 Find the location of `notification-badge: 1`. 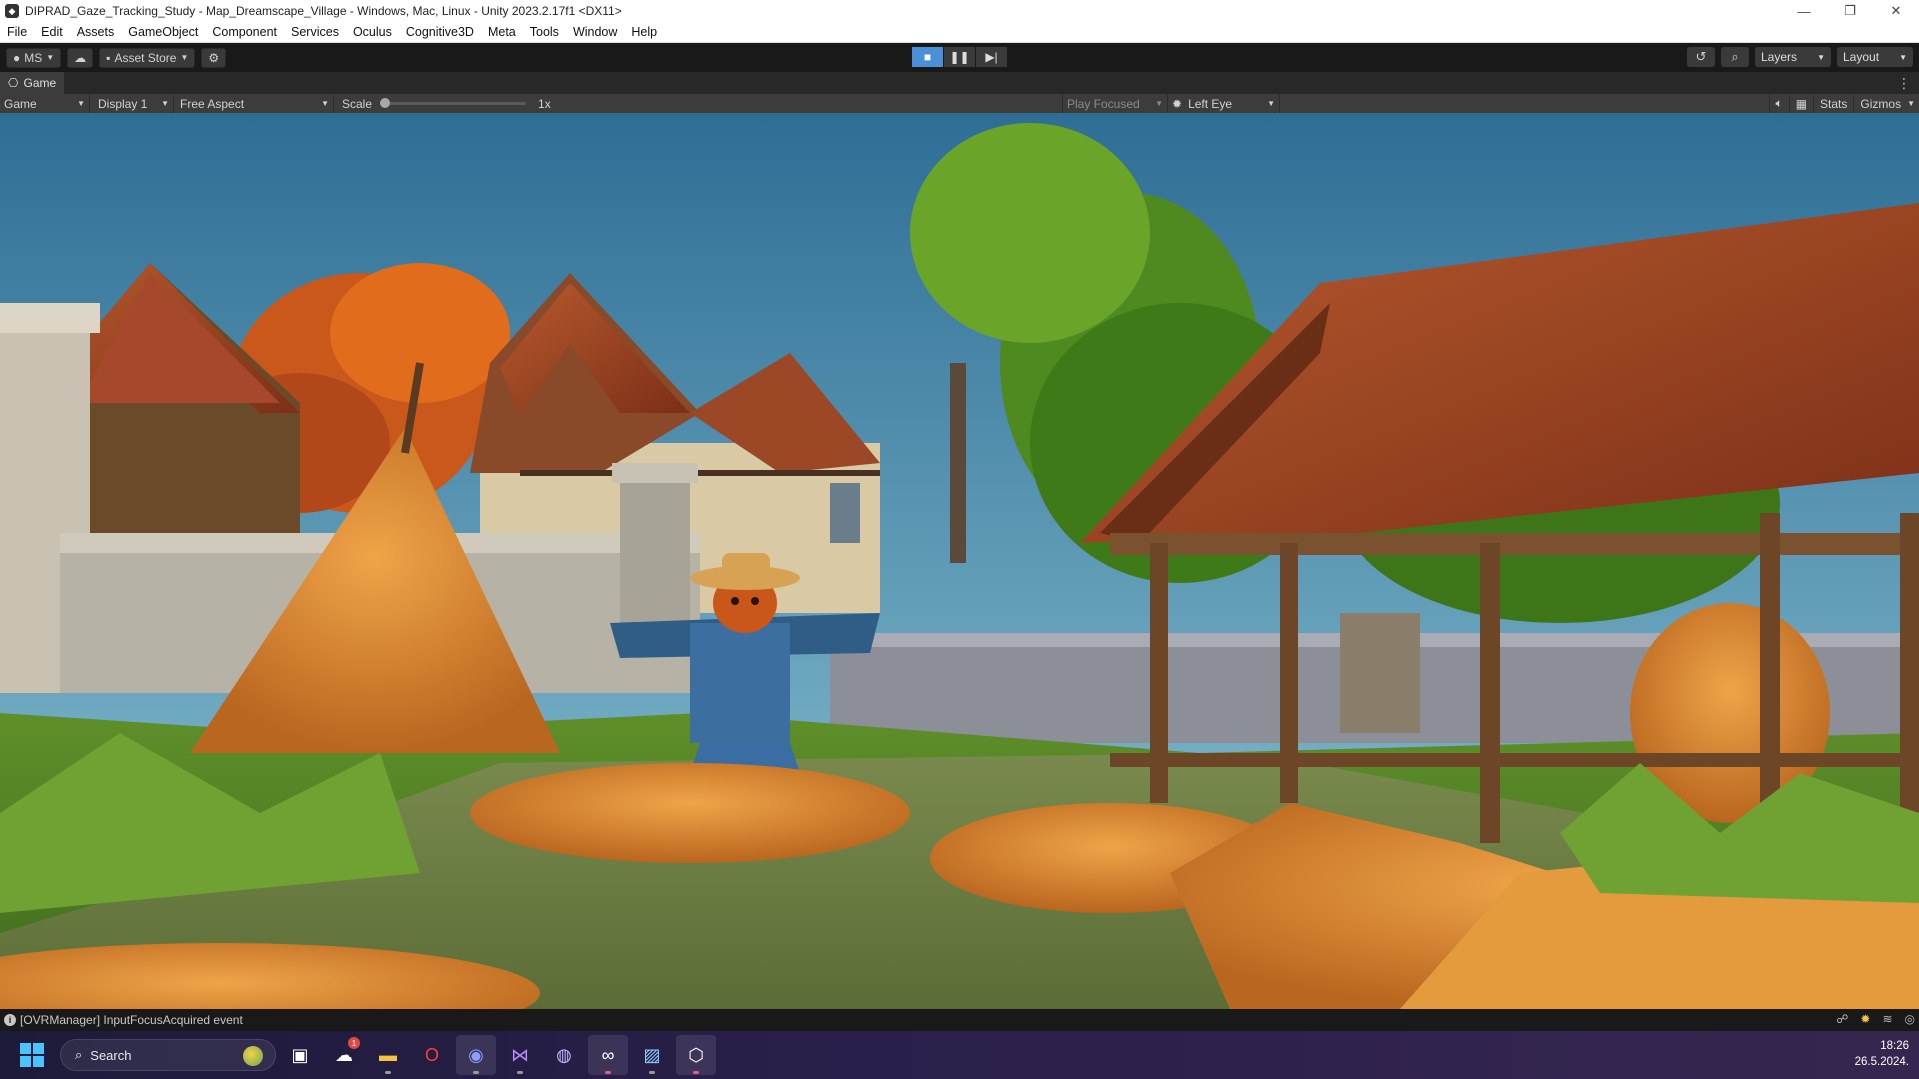

notification-badge: 1 is located at coordinates (354, 1043).